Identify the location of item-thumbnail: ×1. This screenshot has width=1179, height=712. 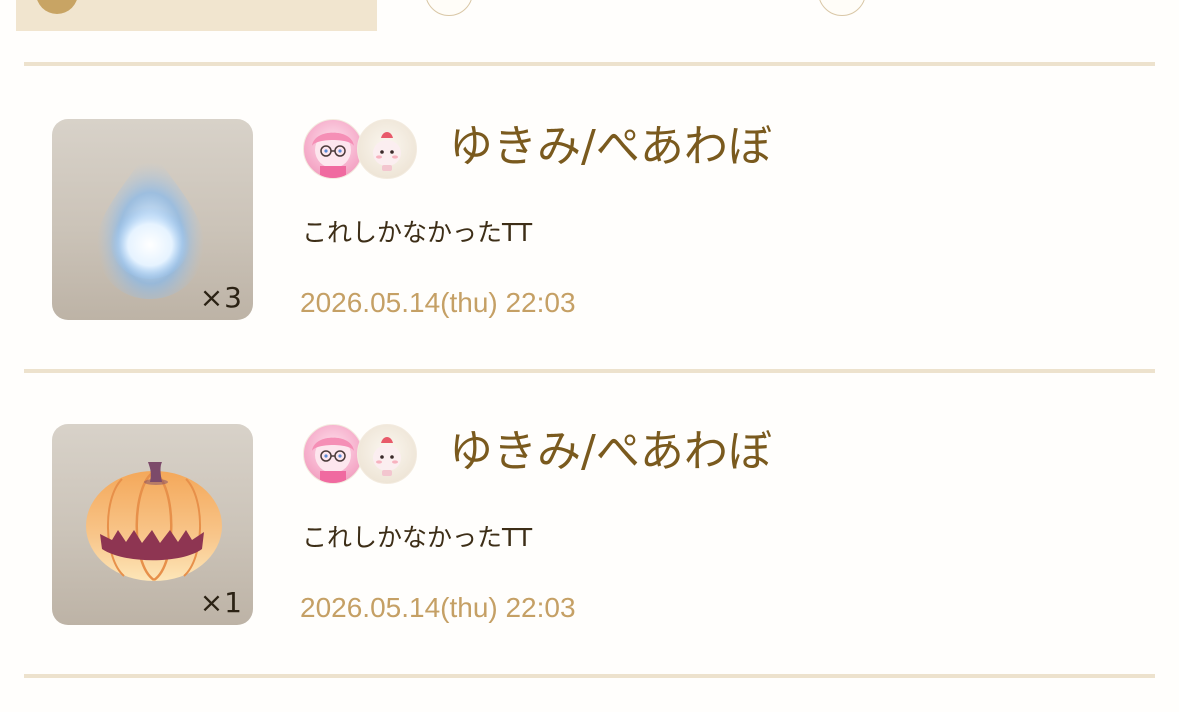
(152, 524).